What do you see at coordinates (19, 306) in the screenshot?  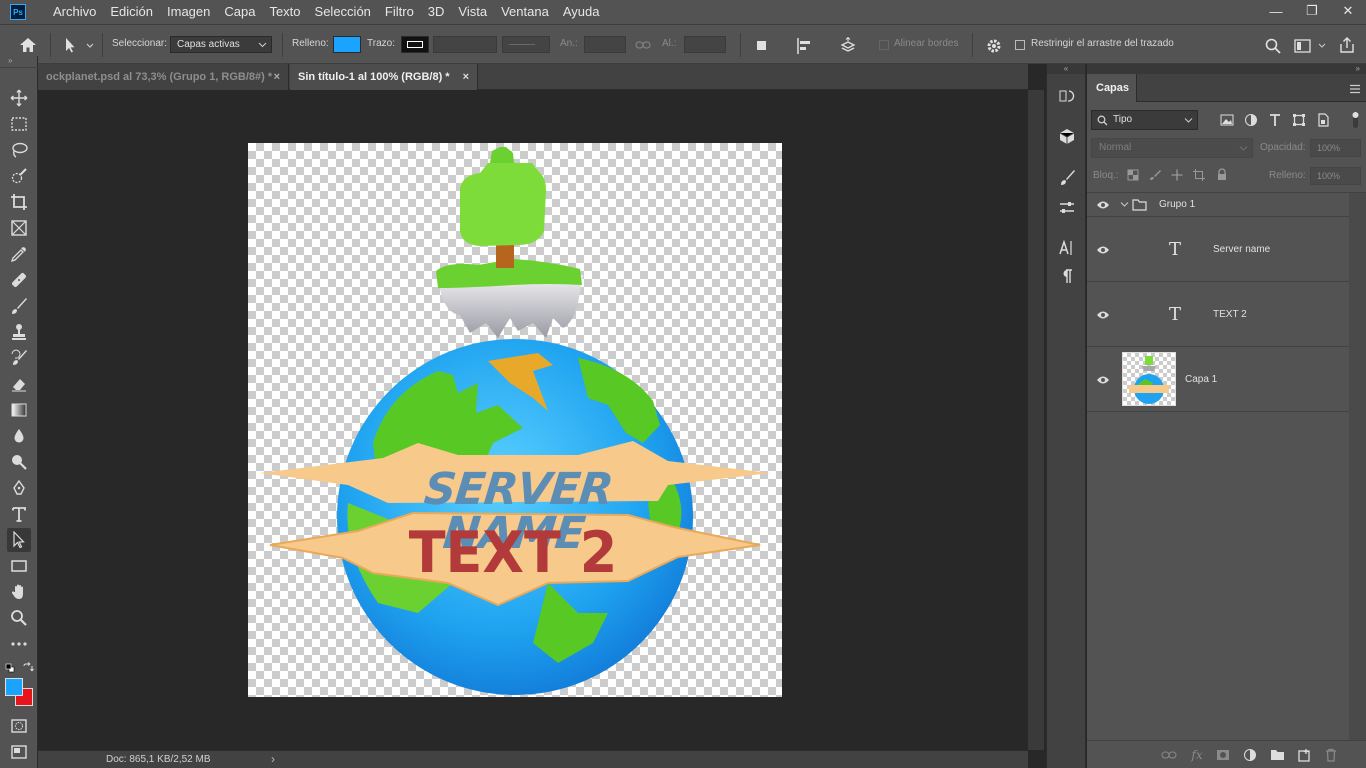 I see `brush-tool-icon` at bounding box center [19, 306].